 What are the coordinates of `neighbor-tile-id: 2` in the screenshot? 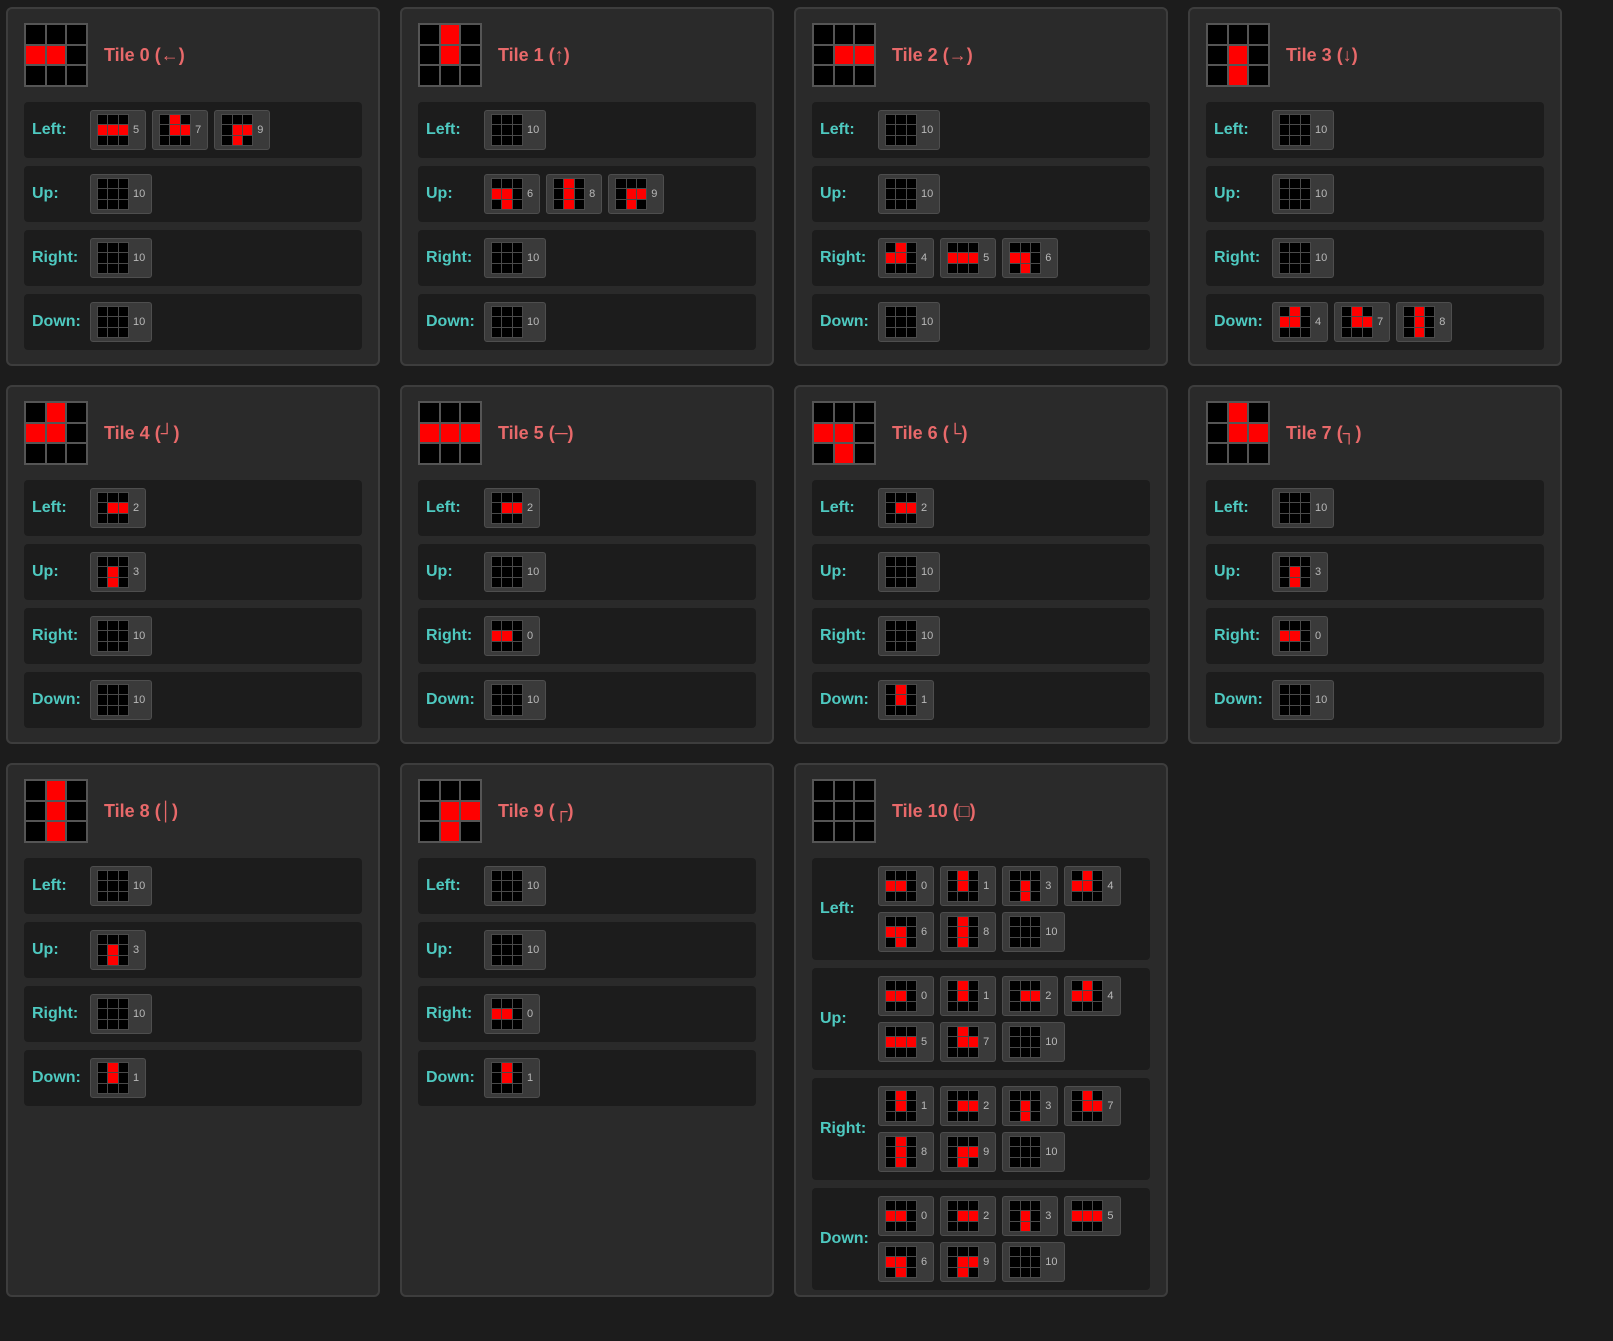 It's located at (986, 1216).